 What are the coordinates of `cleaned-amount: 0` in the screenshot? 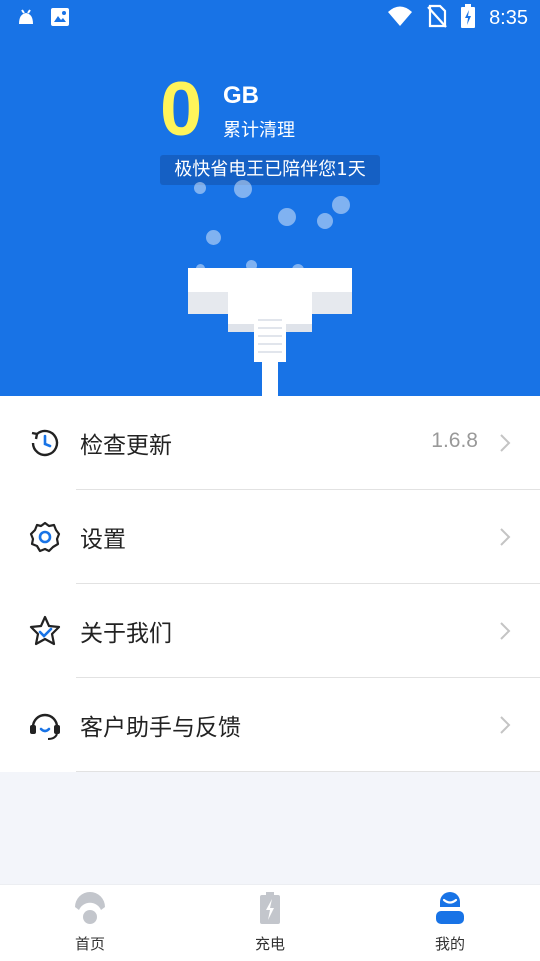 It's located at (181, 109).